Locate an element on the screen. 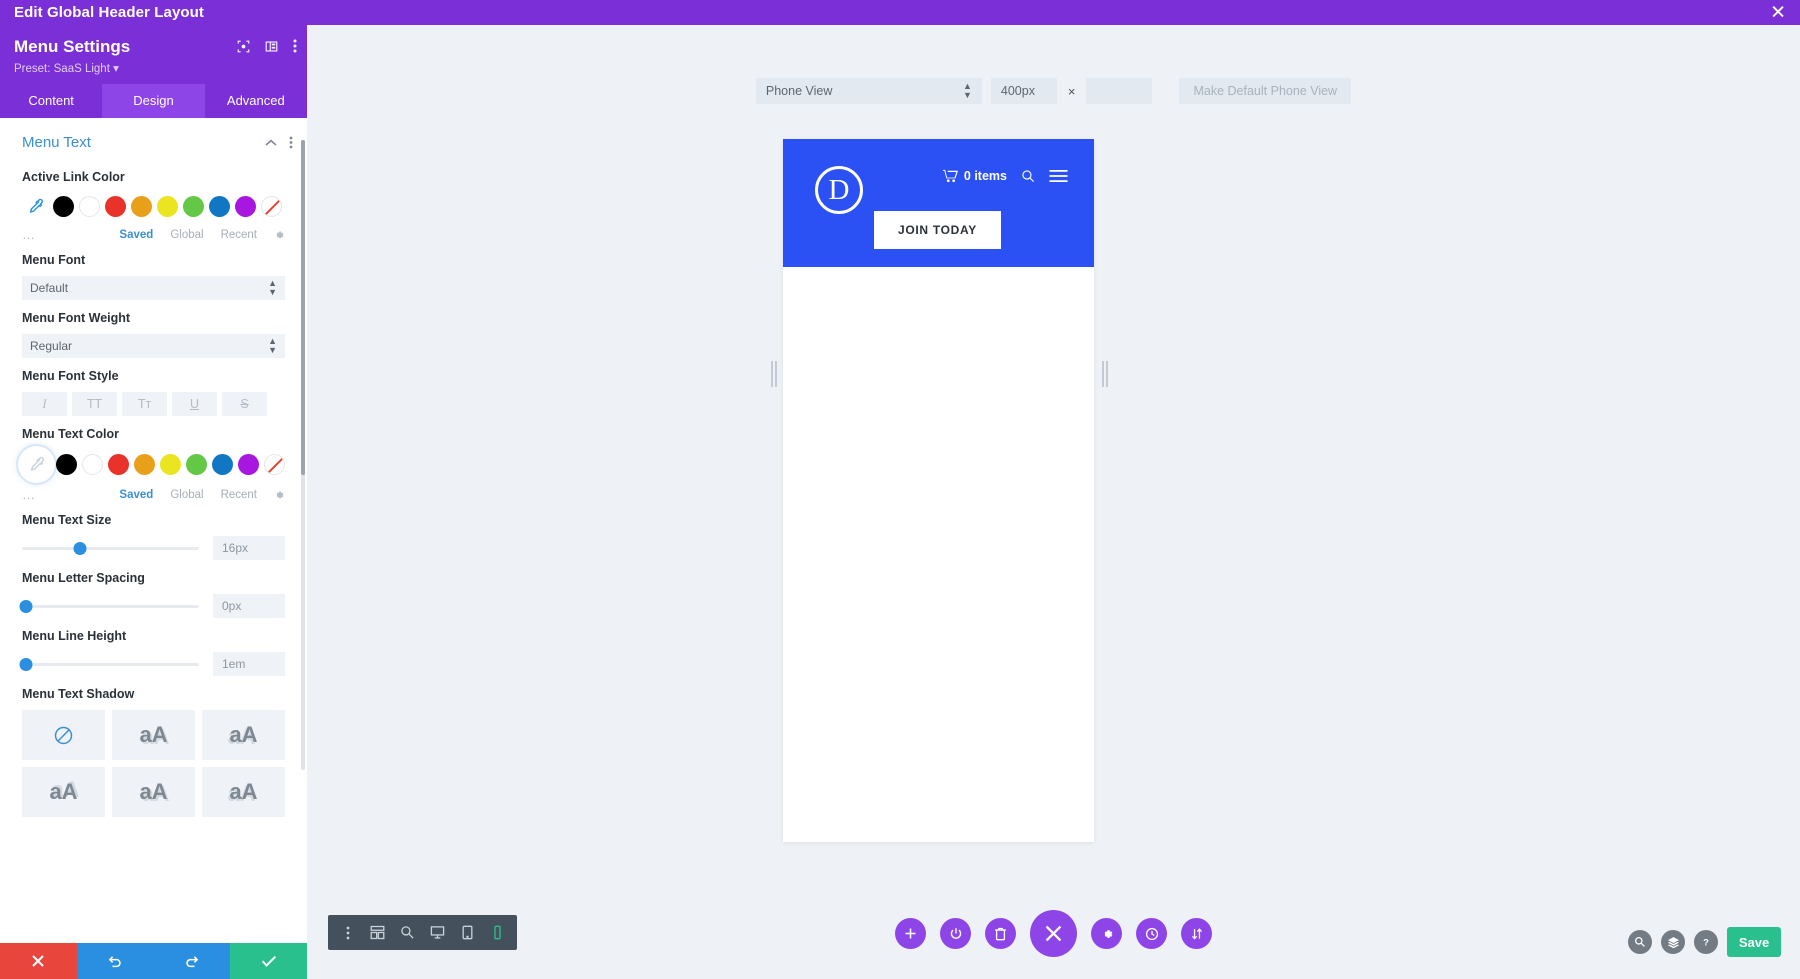 Image resolution: width=1800 pixels, height=979 pixels. close-icon is located at coordinates (1053, 933).